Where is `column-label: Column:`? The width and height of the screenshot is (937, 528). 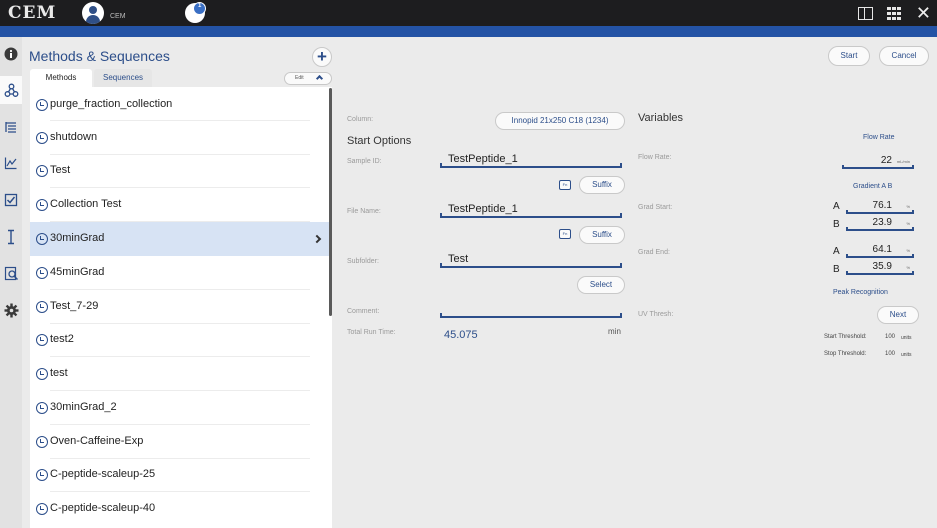
column-label: Column: is located at coordinates (360, 119).